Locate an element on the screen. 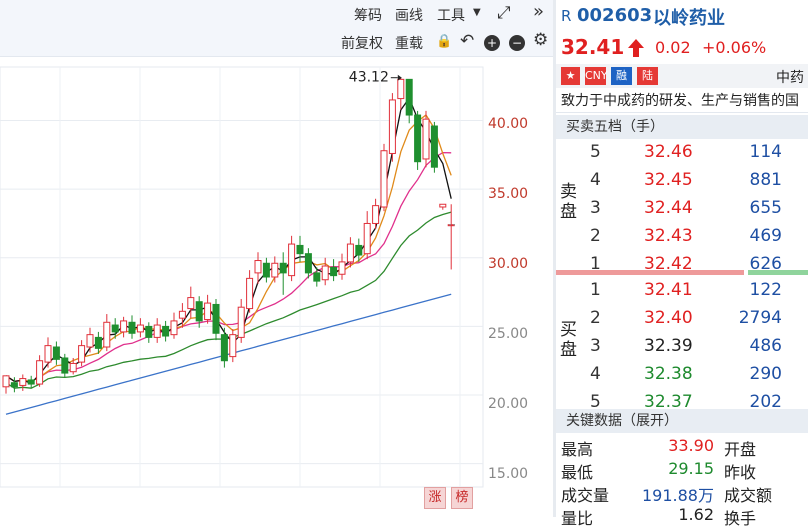  collapse-right-icon: » is located at coordinates (538, 11).